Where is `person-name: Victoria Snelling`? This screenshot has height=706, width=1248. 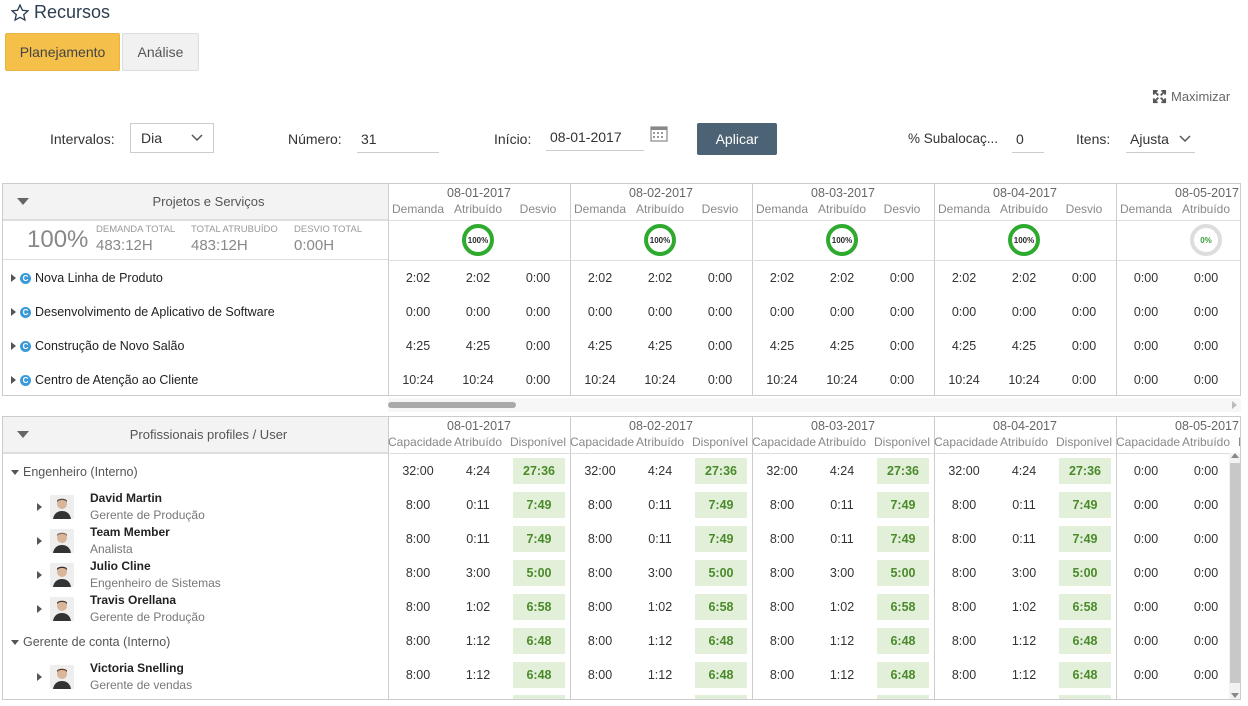
person-name: Victoria Snelling is located at coordinates (141, 668).